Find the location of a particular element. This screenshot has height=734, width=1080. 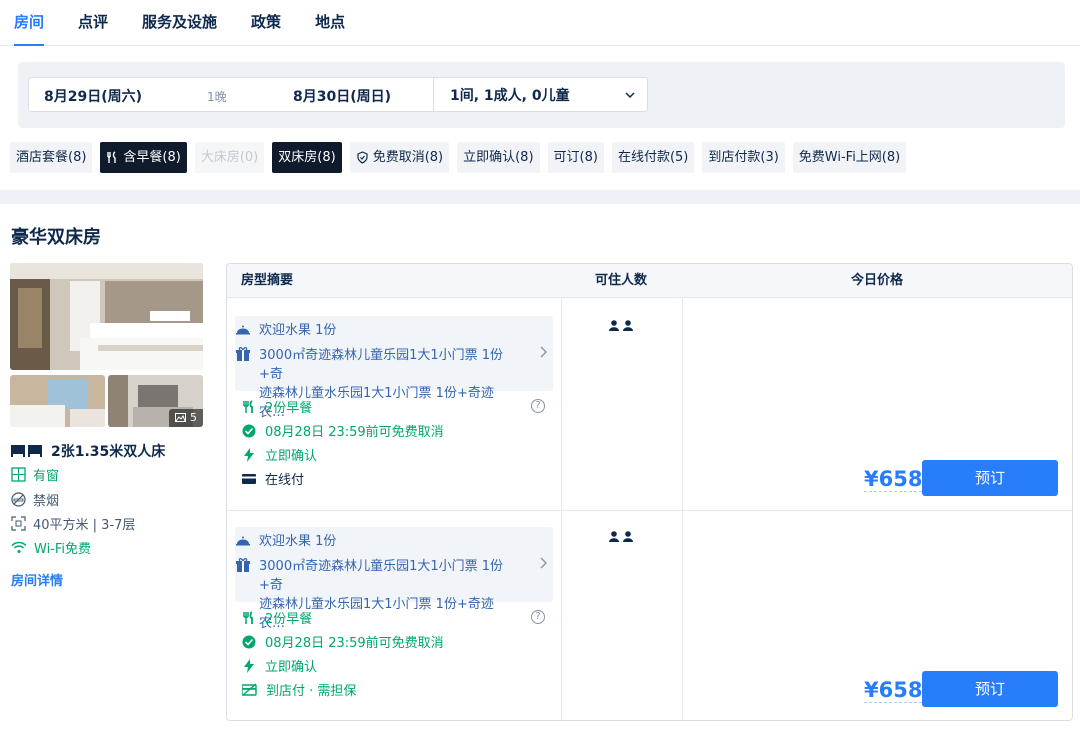

bed-info: 2张1.35米双人床 is located at coordinates (88, 451).